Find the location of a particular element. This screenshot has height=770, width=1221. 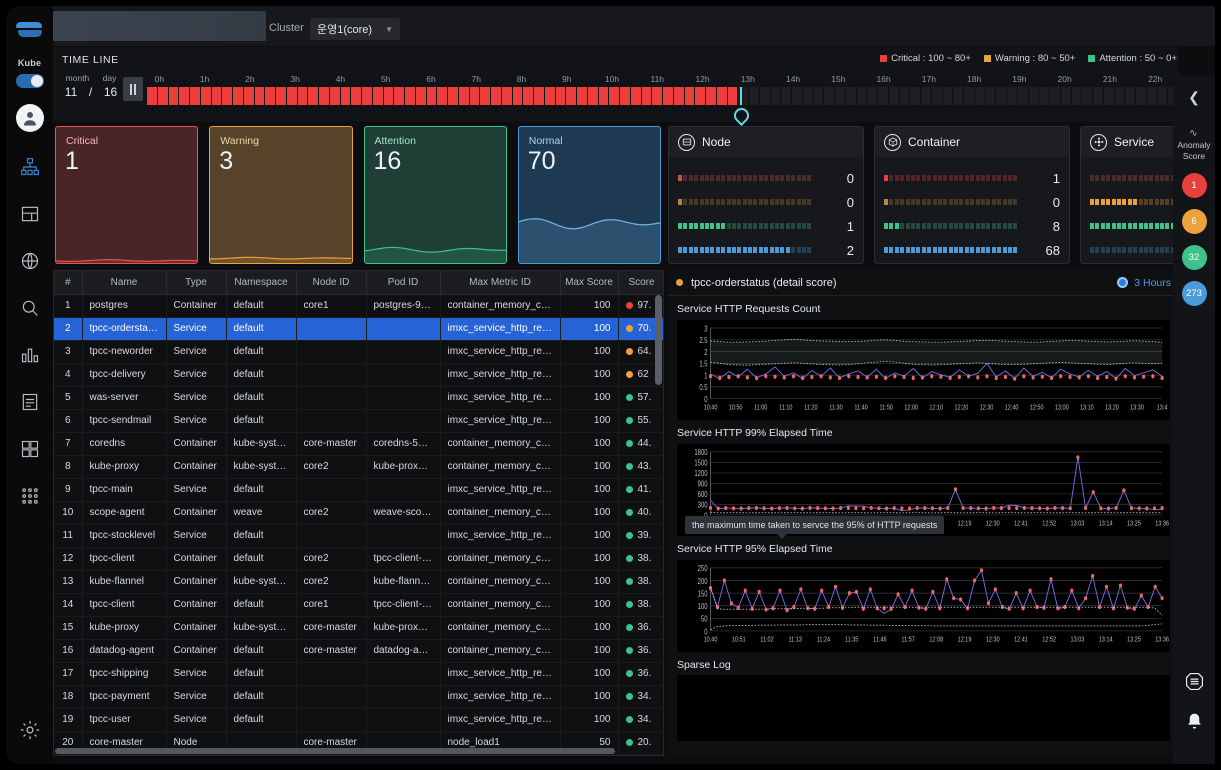

sidebar-item-dashboard is located at coordinates (30, 214).